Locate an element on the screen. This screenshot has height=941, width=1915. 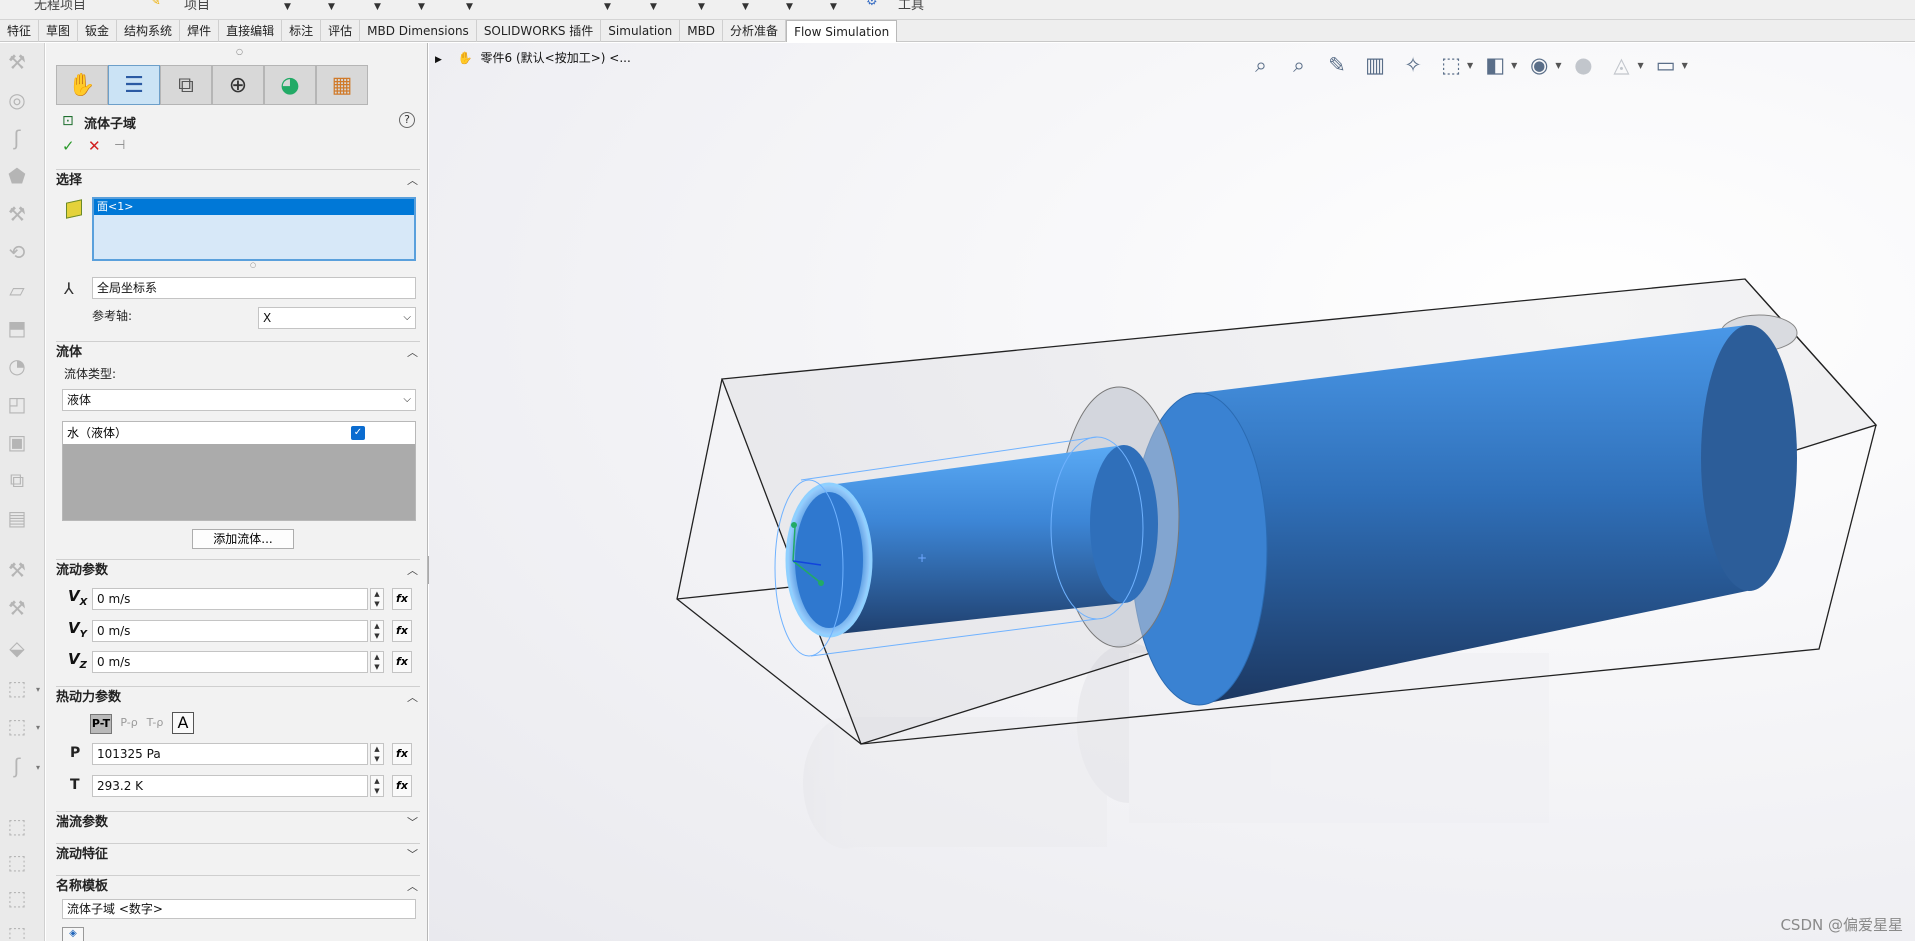
flow-features-header: 流动特征 ﹀ is located at coordinates (238, 854).